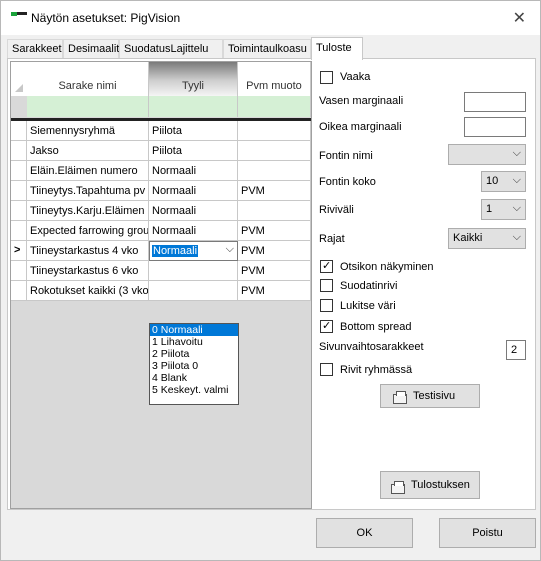 Image resolution: width=541 pixels, height=561 pixels. I want to click on line-spacing-select: 1 ⌵, so click(503, 209).